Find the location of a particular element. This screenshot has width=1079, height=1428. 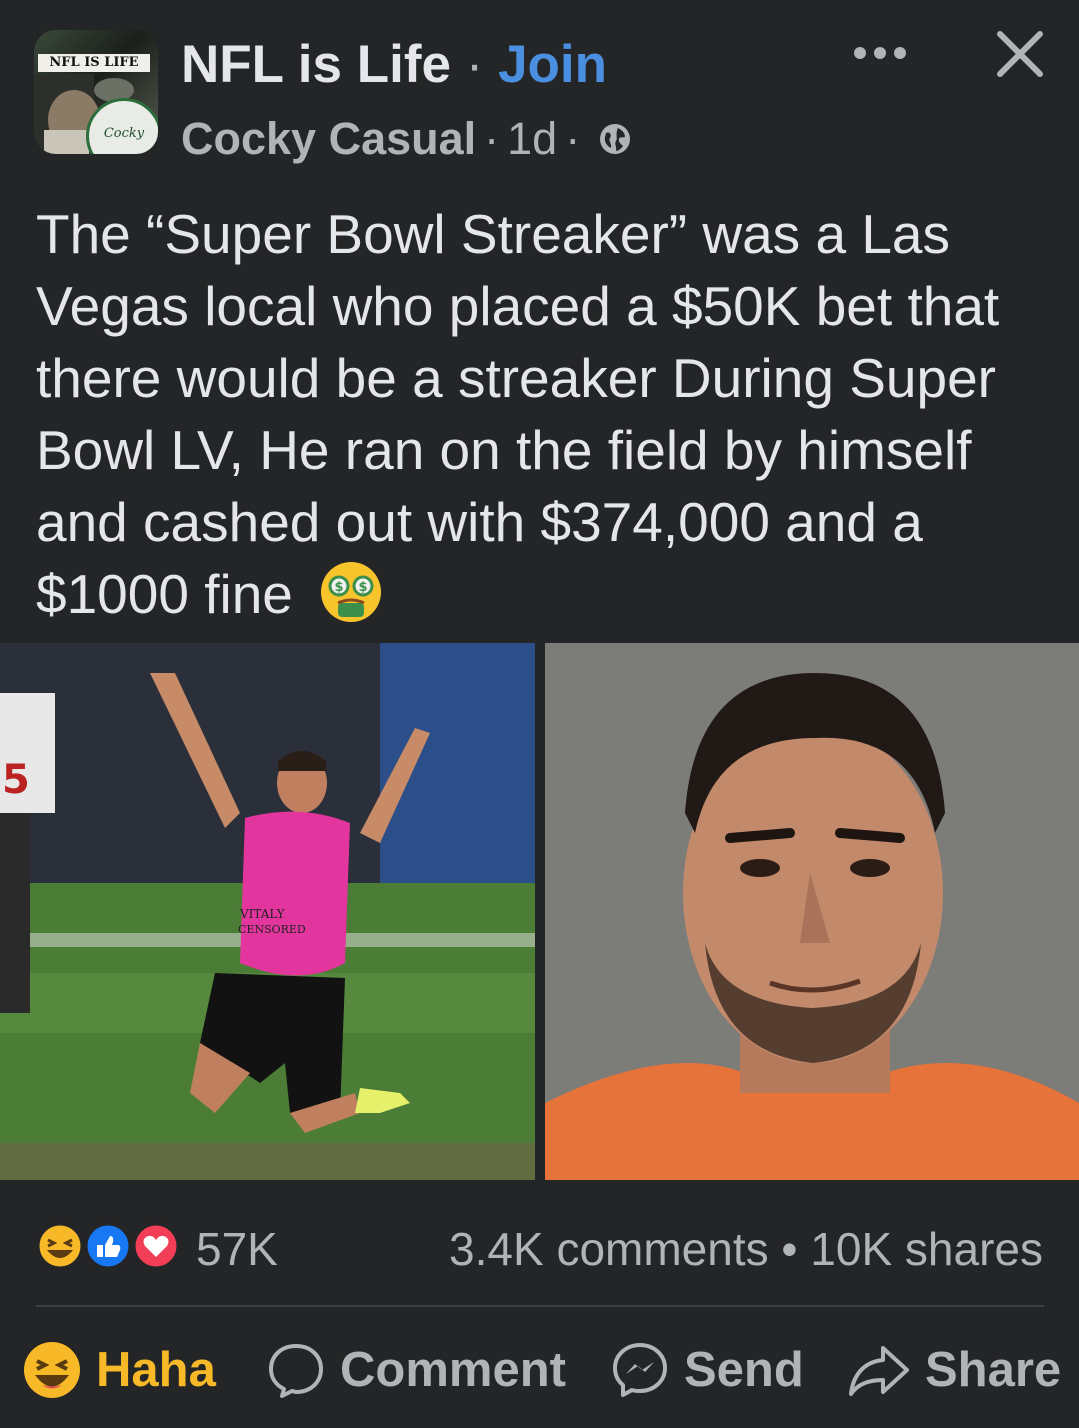

engagement-bar: 57K 3.4K comments • 10K shares is located at coordinates (539, 1246).